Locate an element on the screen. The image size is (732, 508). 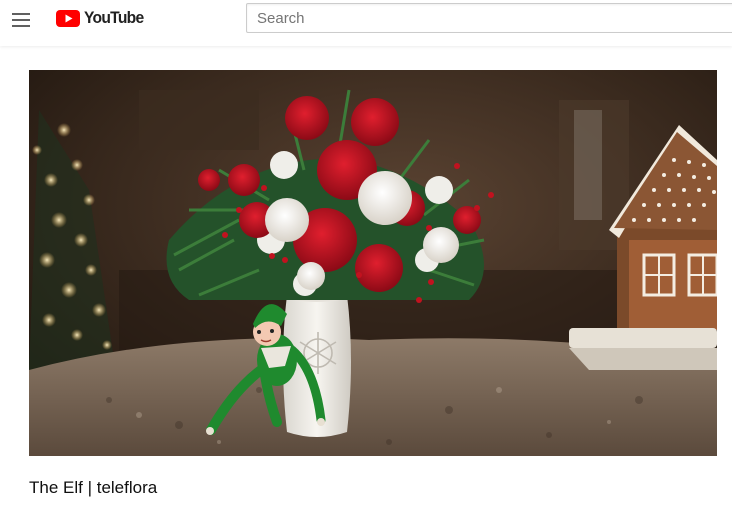
youtube-logo-text: YouTube is located at coordinates (114, 17).